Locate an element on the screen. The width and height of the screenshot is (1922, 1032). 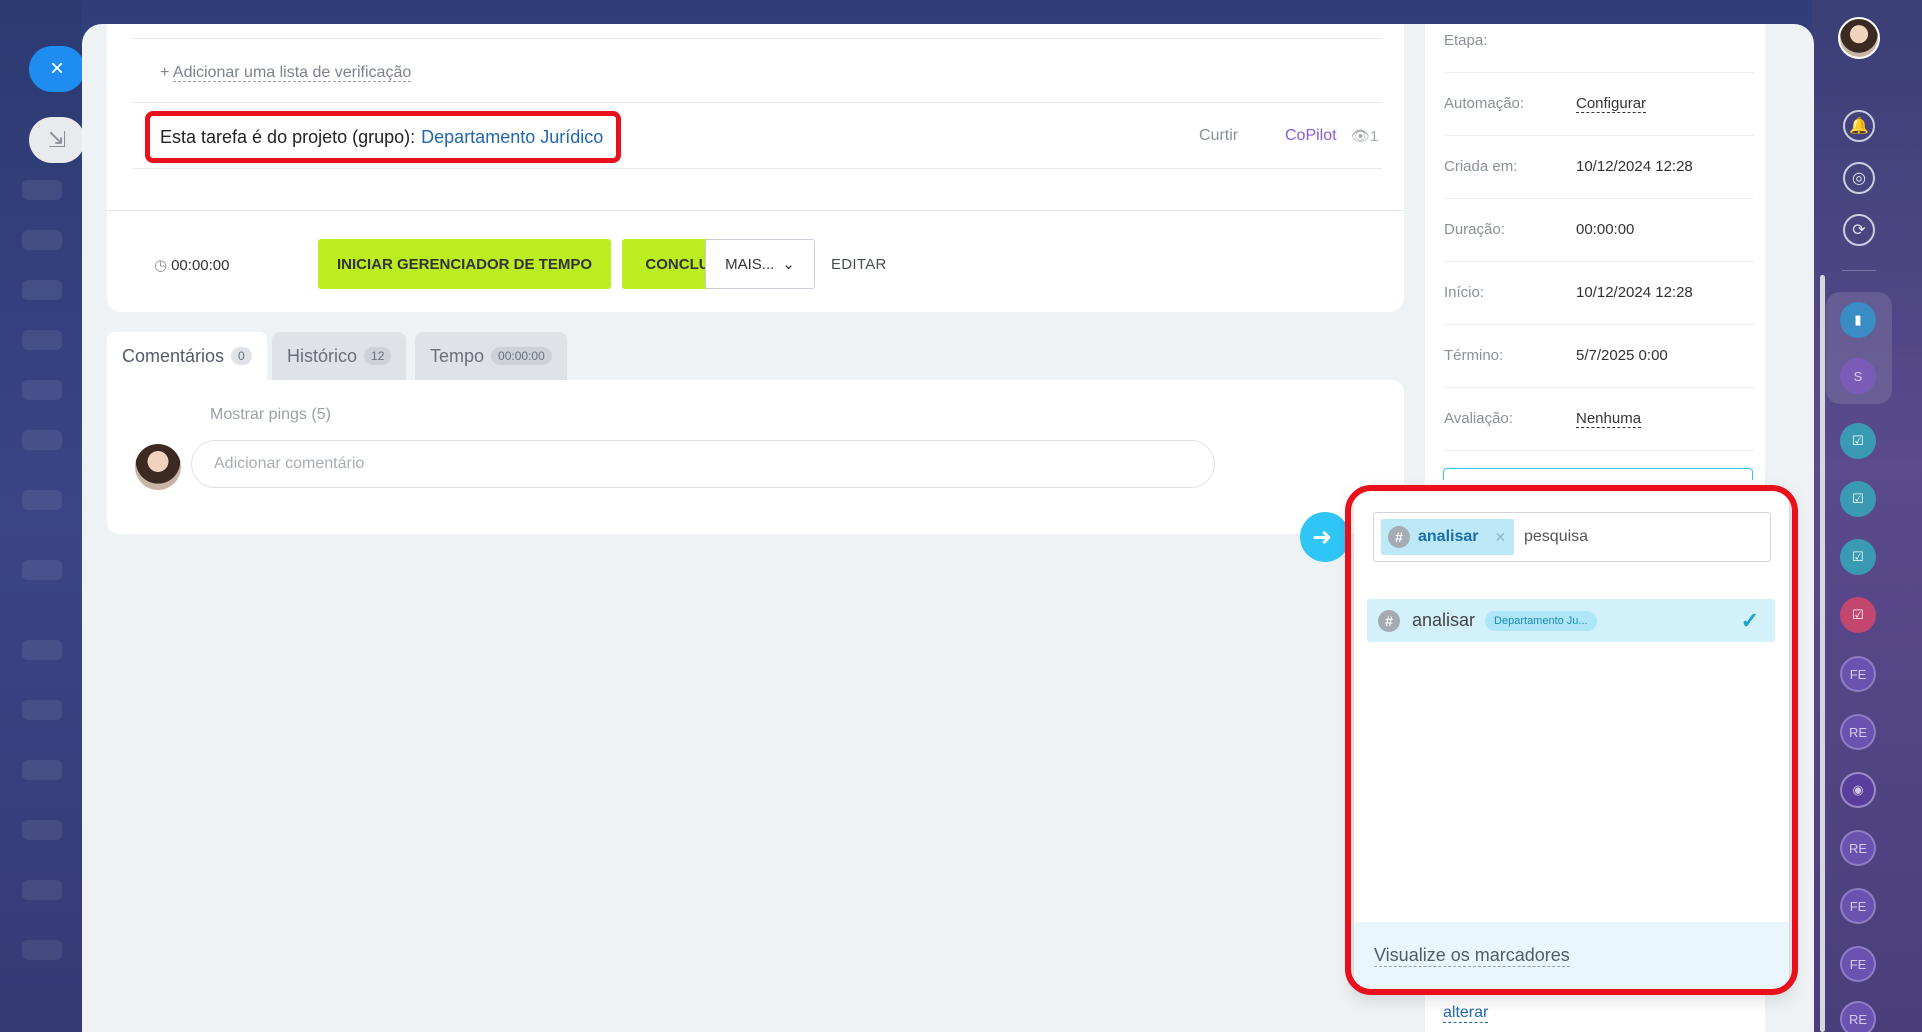
show-pings-link: Mostrar pings (5) is located at coordinates (270, 415).